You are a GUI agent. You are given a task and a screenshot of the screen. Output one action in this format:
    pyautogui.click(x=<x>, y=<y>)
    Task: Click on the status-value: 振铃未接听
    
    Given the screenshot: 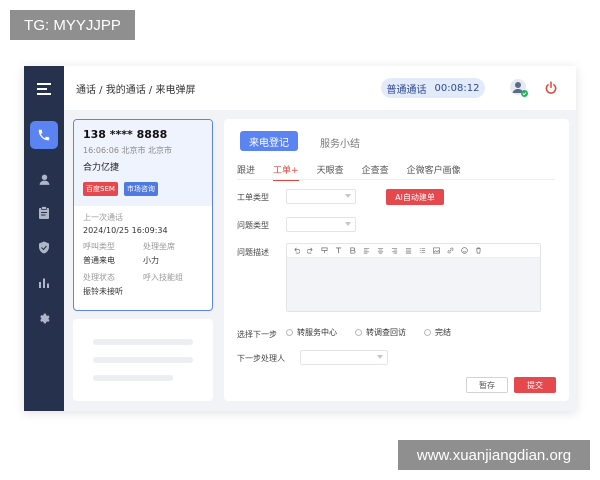 What is the action you would take?
    pyautogui.click(x=103, y=291)
    